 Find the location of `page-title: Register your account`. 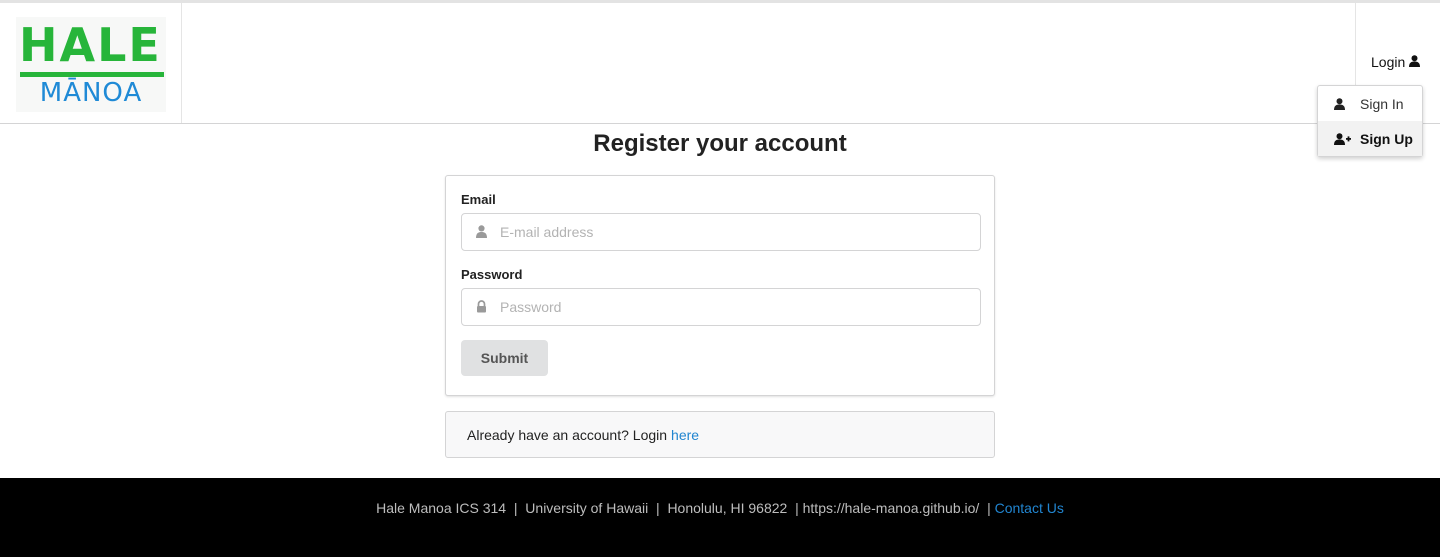

page-title: Register your account is located at coordinates (720, 143).